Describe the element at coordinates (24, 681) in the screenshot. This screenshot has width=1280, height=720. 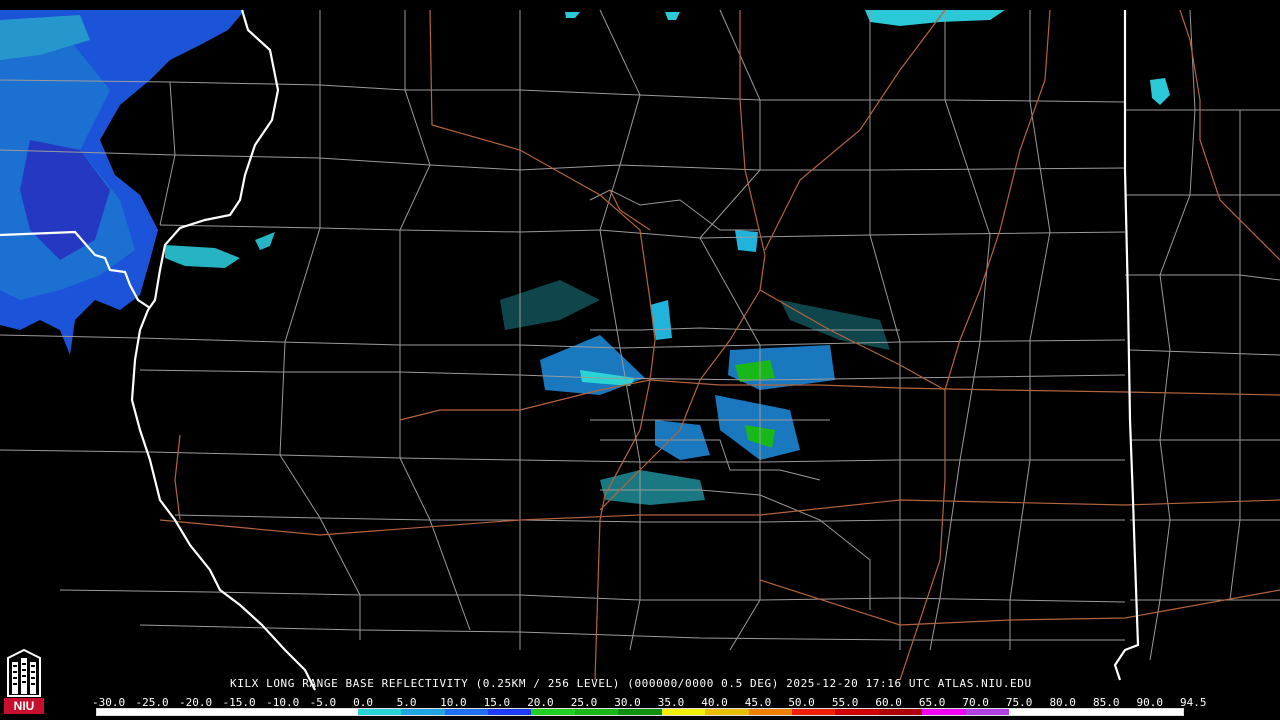
I see `niu-logo-icon: NIU` at that location.